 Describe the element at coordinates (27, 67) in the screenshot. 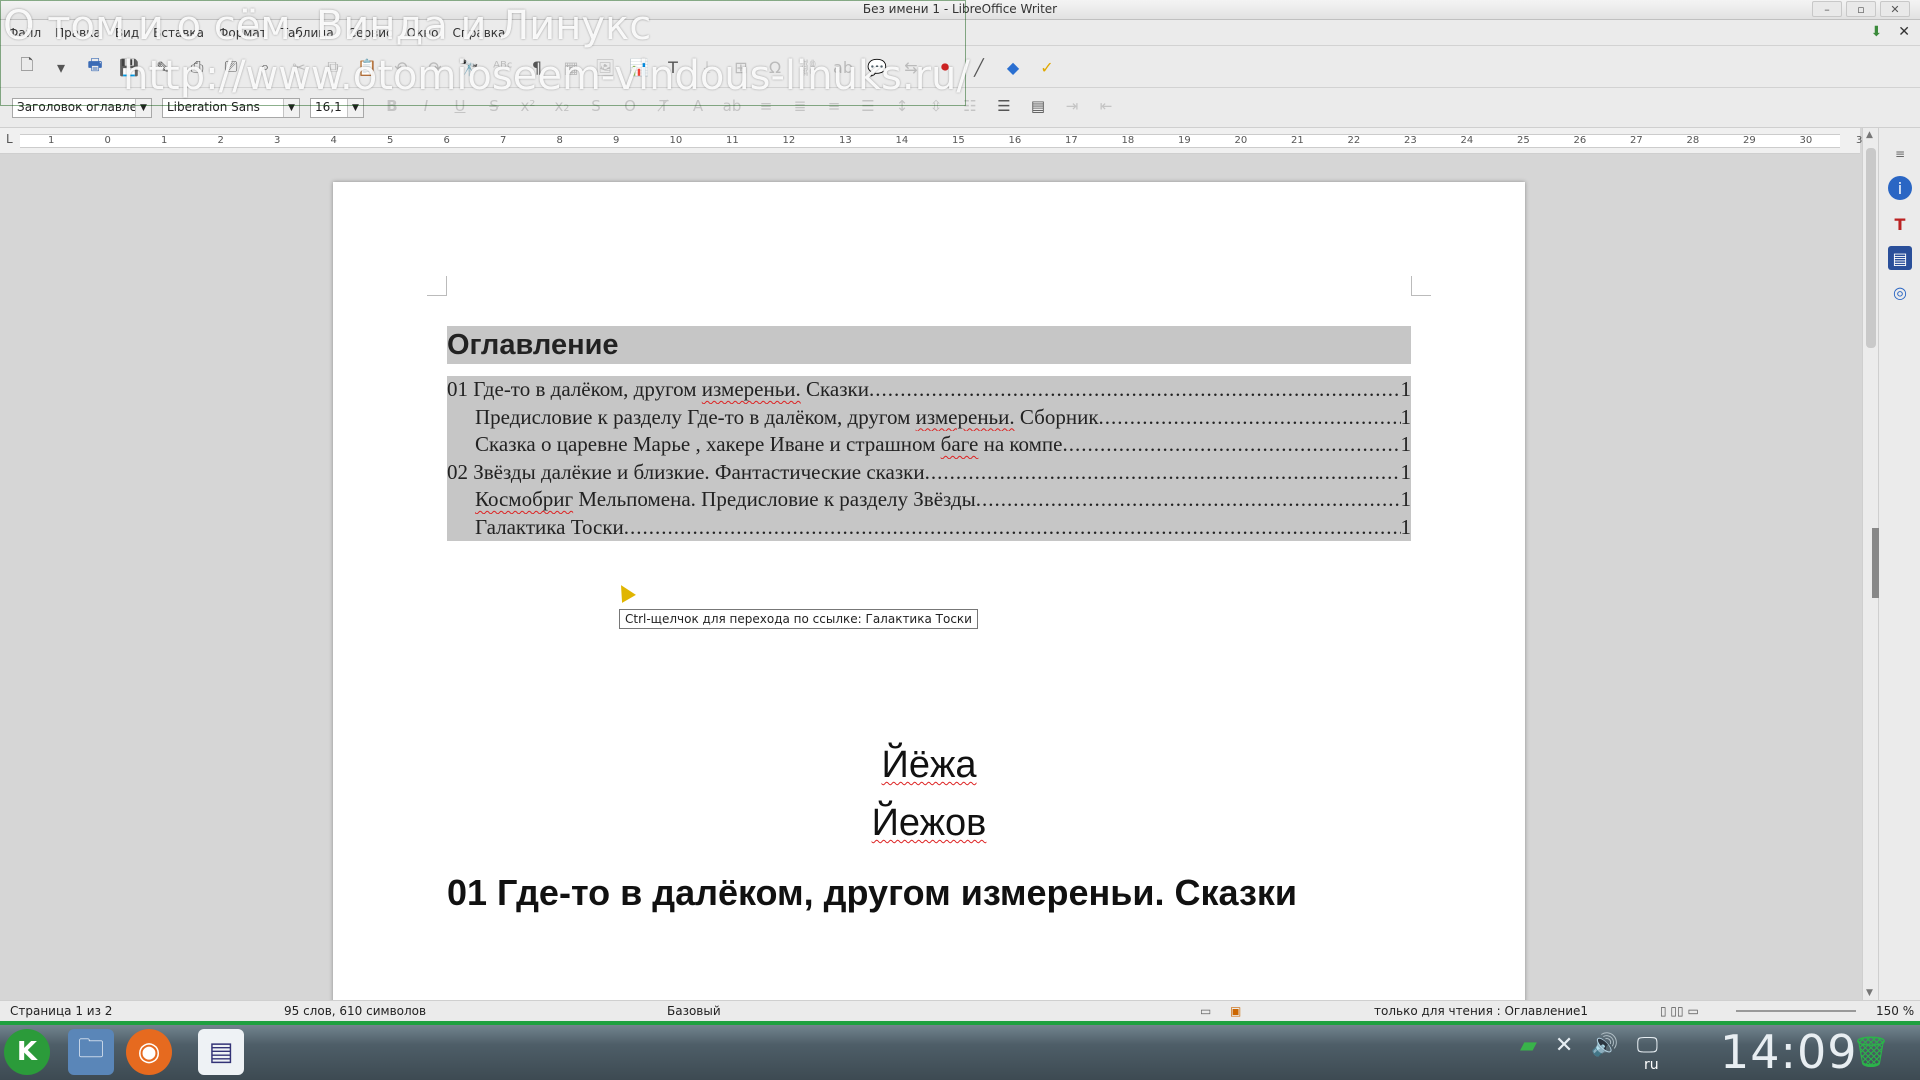

I see `new-document-icon: 🗋` at that location.